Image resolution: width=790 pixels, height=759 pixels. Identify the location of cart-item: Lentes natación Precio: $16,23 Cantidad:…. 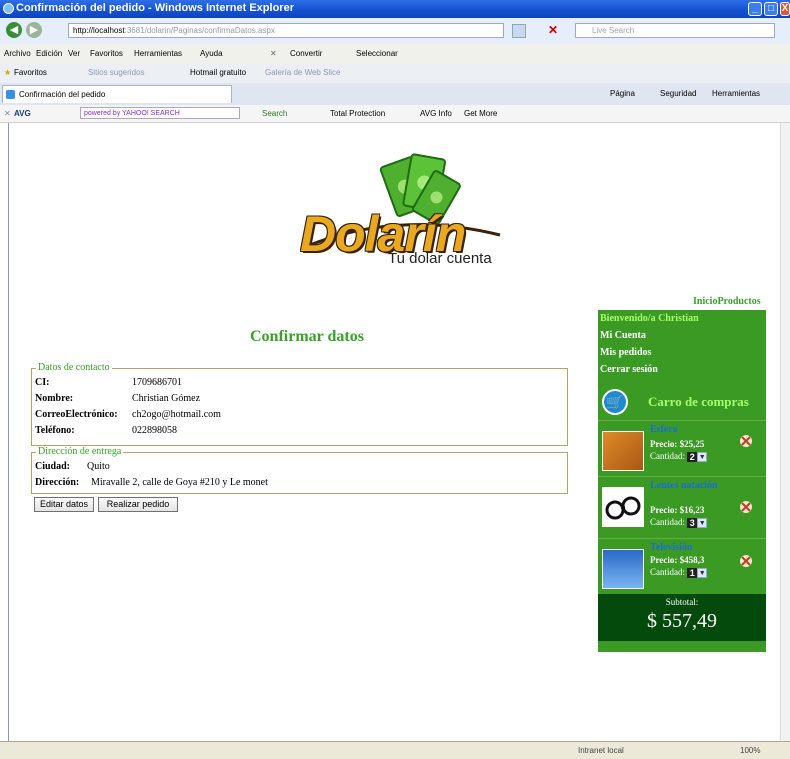
(682, 507).